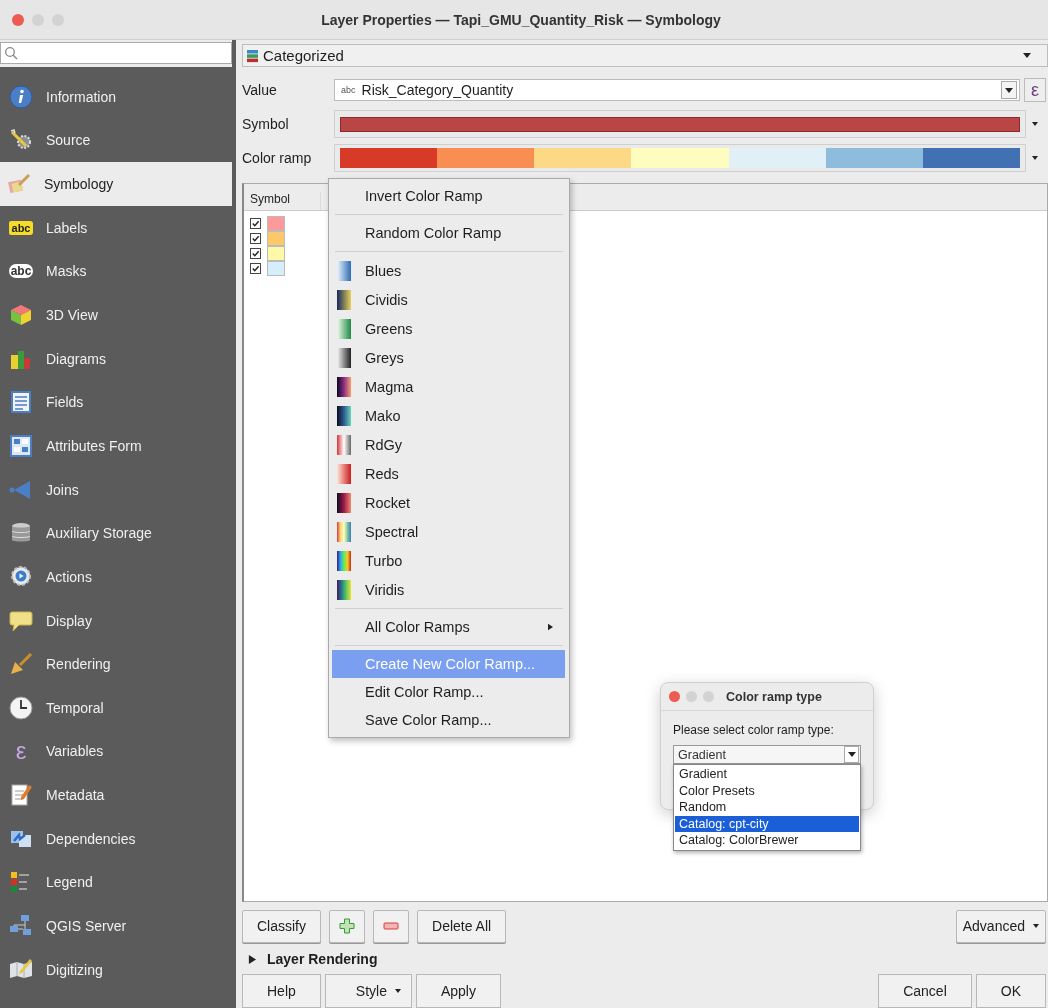  I want to click on value-dropdown: abc Risk_Category_Quantity, so click(677, 90).